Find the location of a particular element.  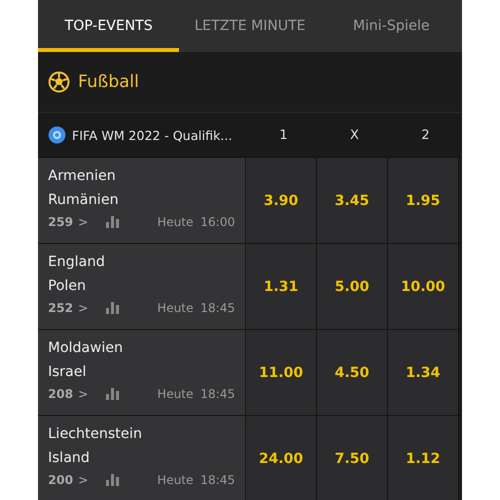

odds-button: 3.90 is located at coordinates (281, 200).